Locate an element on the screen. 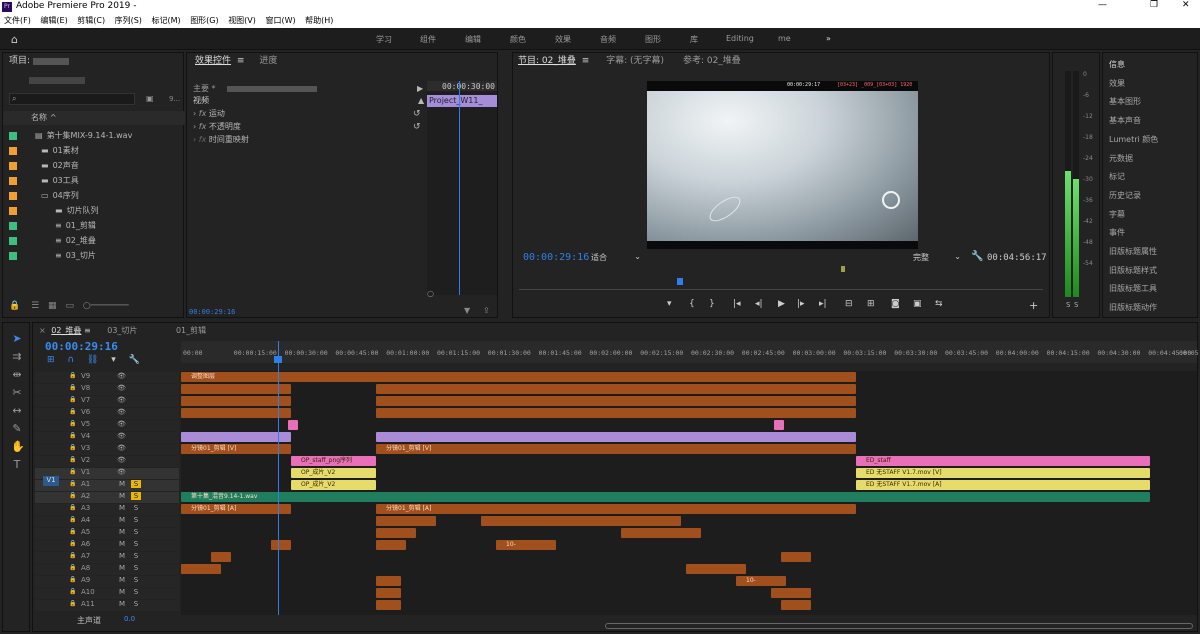  button-editor-icon: + is located at coordinates (1033, 305).